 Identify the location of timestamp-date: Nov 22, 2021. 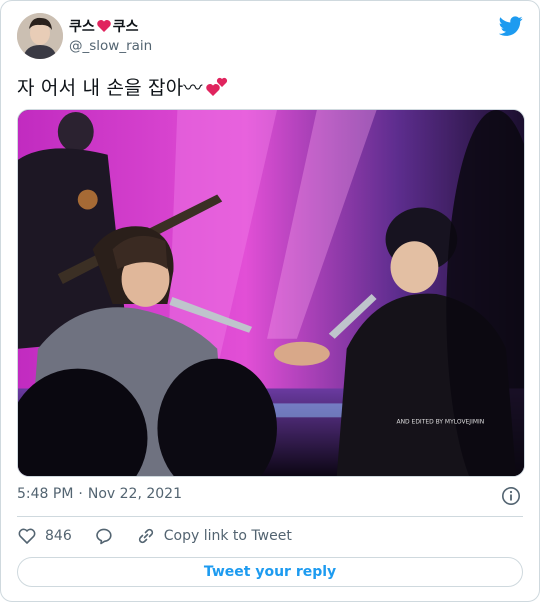
(134, 494).